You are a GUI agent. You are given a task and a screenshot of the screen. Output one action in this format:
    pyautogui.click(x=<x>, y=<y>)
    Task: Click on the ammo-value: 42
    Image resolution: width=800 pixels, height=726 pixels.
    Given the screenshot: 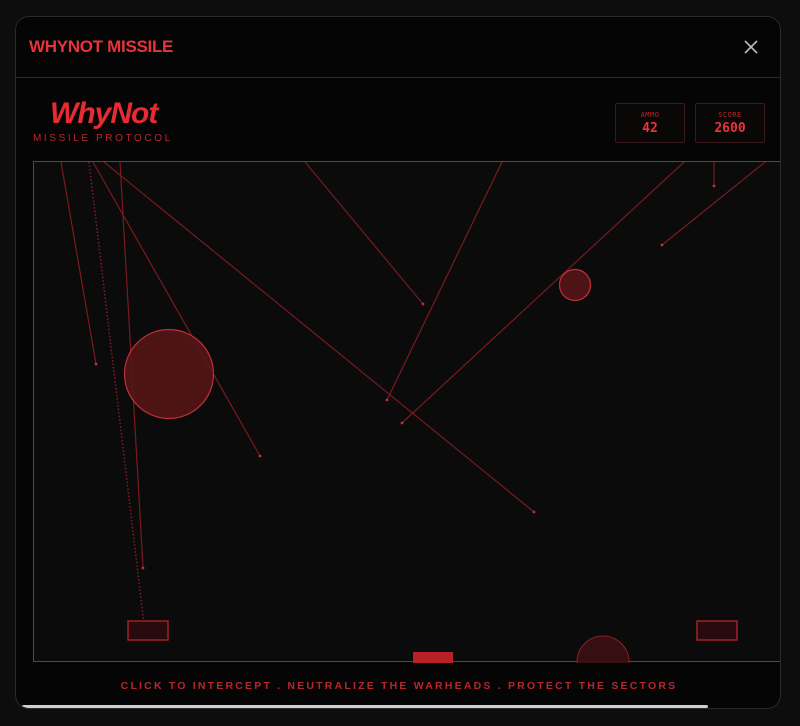 What is the action you would take?
    pyautogui.click(x=650, y=128)
    